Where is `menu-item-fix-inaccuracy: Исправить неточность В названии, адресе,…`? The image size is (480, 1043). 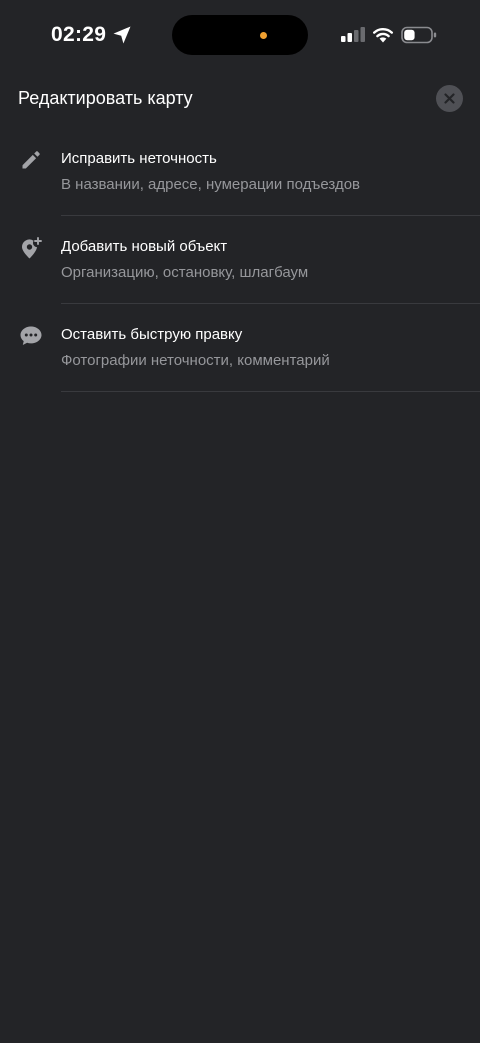 menu-item-fix-inaccuracy: Исправить неточность В названии, адресе,… is located at coordinates (240, 172).